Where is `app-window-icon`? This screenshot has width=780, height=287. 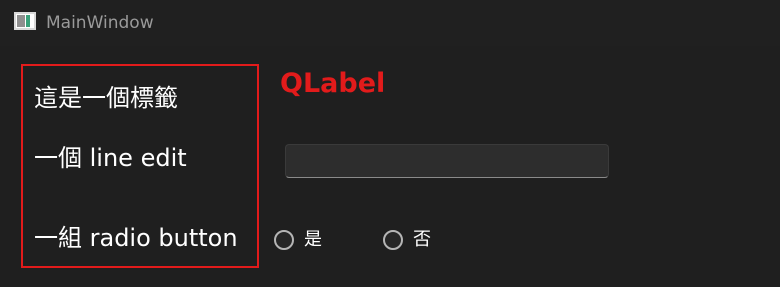
app-window-icon is located at coordinates (25, 21).